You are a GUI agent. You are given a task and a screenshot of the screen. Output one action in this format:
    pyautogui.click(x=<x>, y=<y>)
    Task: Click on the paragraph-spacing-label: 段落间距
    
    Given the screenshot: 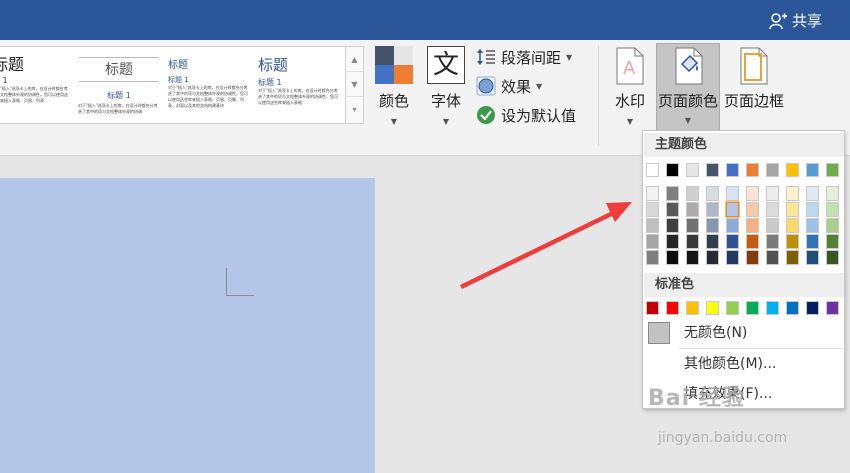 What is the action you would take?
    pyautogui.click(x=531, y=57)
    